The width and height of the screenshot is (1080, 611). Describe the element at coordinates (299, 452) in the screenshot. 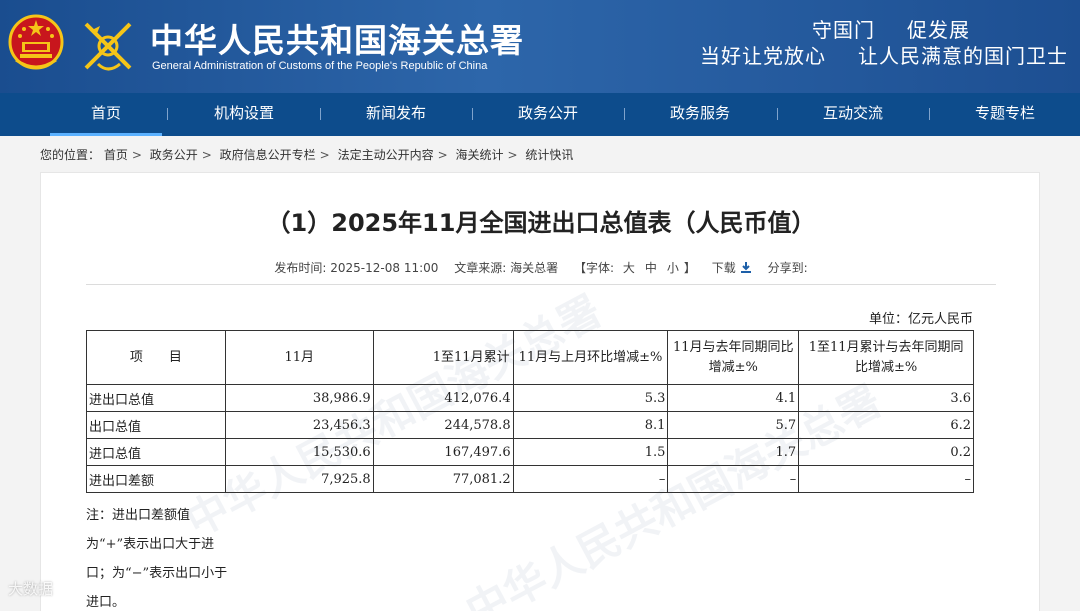

I see `table-cell: 15,530.6` at that location.